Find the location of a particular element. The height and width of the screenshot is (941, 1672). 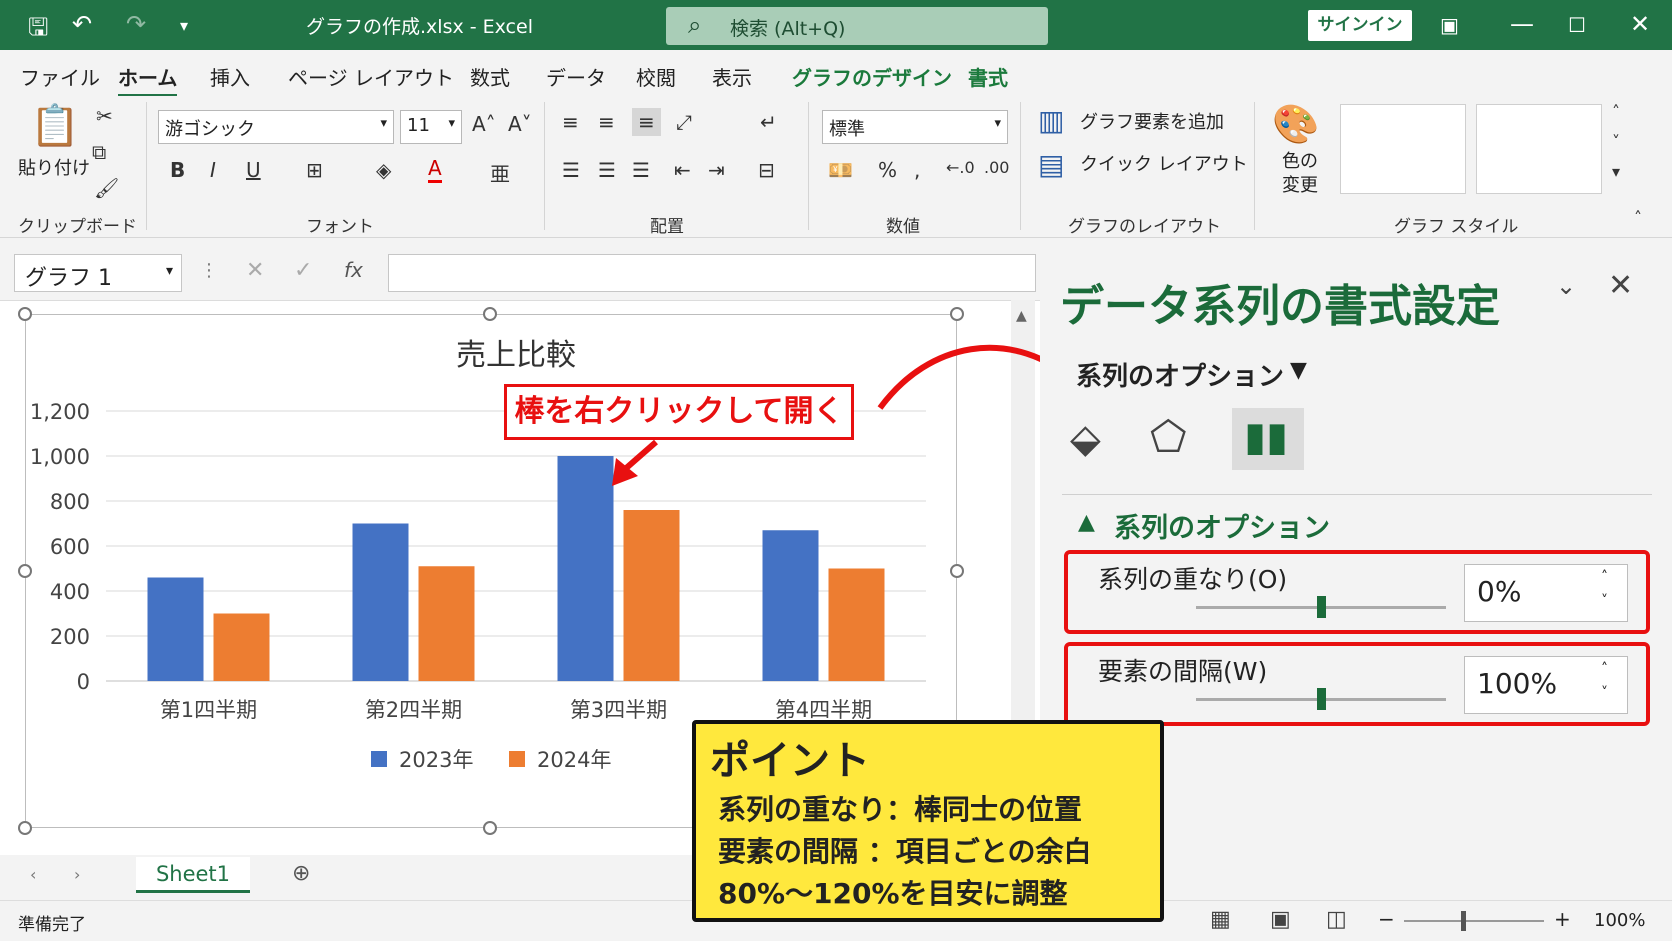

quick-layout-icon: ▤ is located at coordinates (1051, 164).